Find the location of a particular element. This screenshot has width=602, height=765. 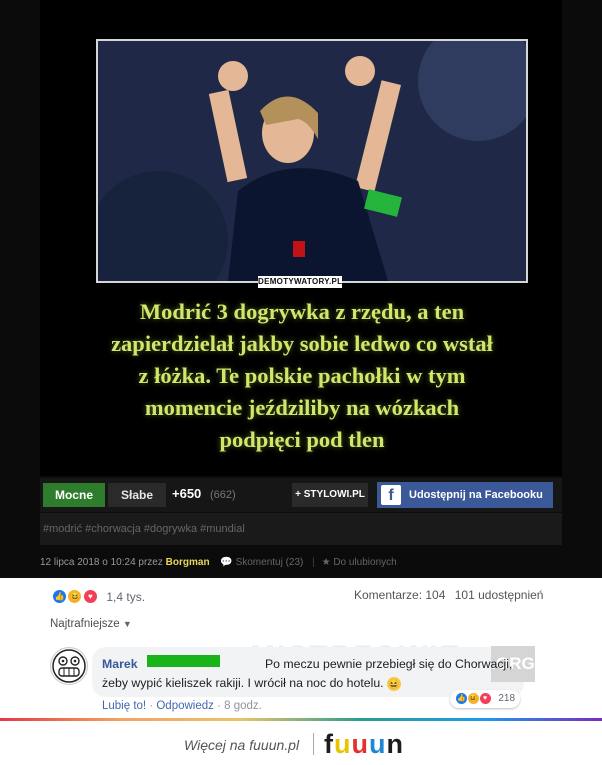

fuuun-logo: fuuun is located at coordinates (364, 744).